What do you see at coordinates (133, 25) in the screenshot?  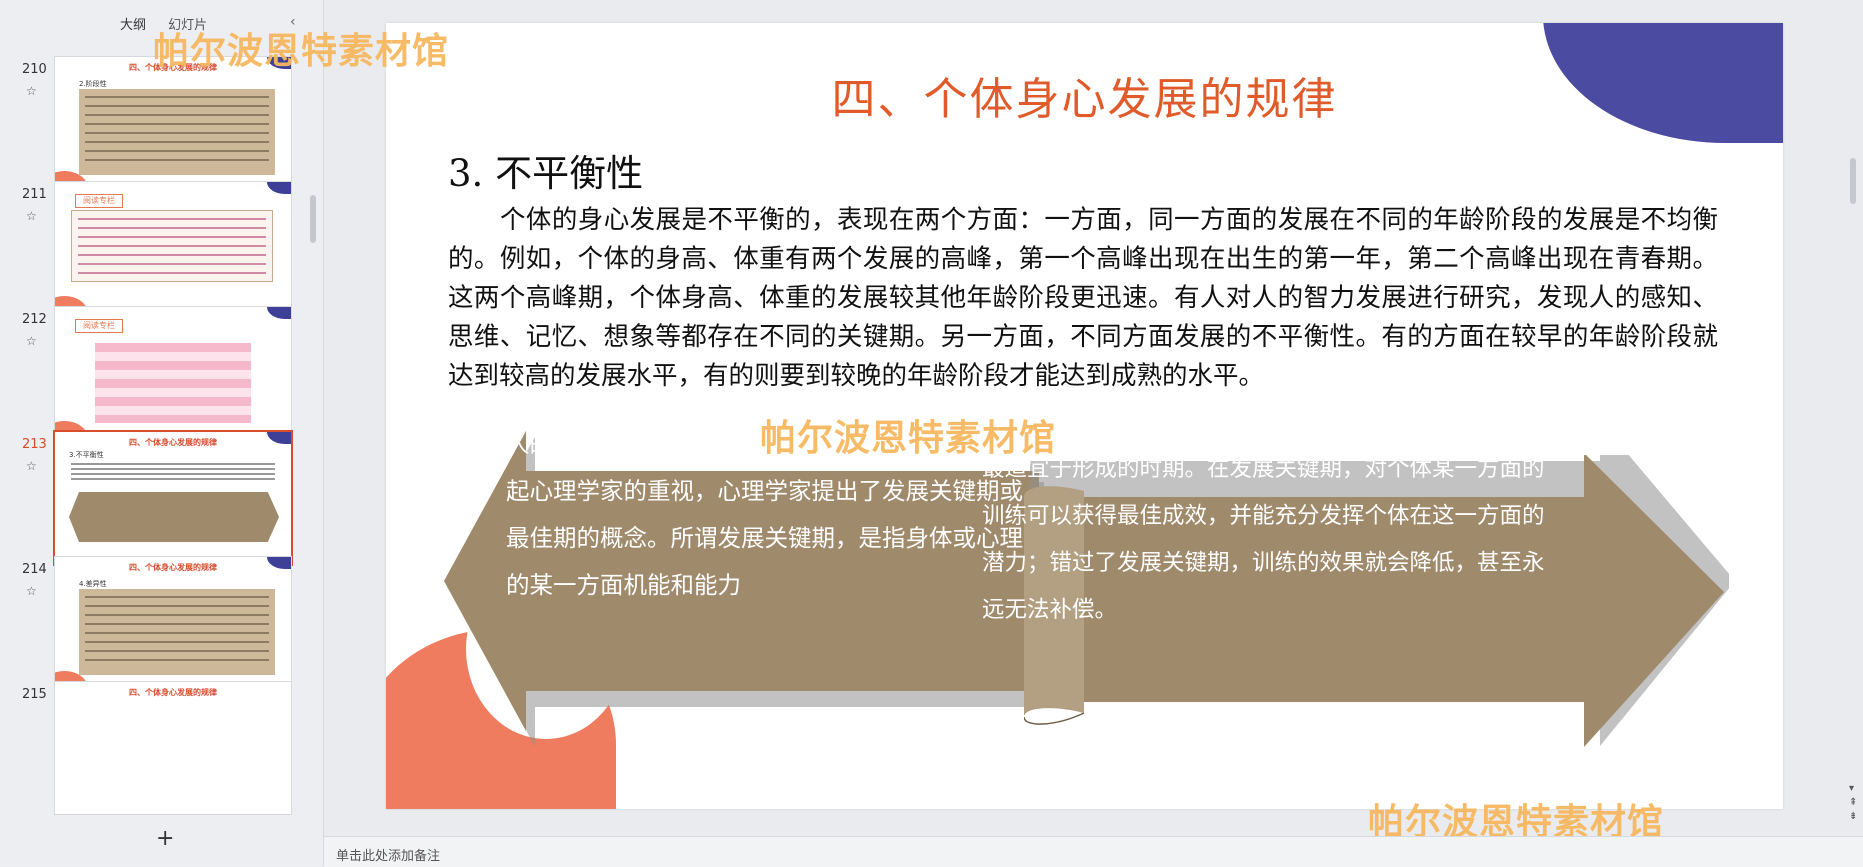 I see `tab-outline: 大纲` at bounding box center [133, 25].